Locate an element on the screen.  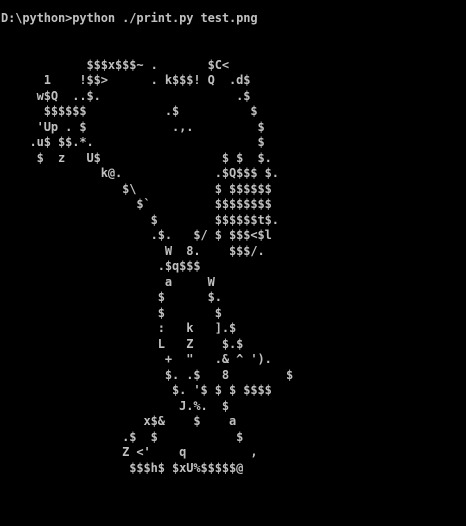
ascii-art-line: + " .& ^ '). is located at coordinates (136, 359).